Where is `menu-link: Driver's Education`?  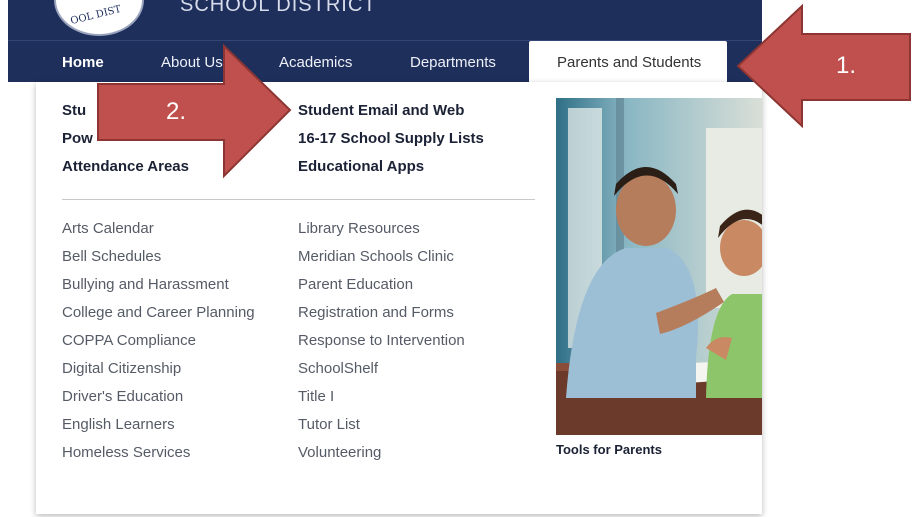 menu-link: Driver's Education is located at coordinates (122, 396).